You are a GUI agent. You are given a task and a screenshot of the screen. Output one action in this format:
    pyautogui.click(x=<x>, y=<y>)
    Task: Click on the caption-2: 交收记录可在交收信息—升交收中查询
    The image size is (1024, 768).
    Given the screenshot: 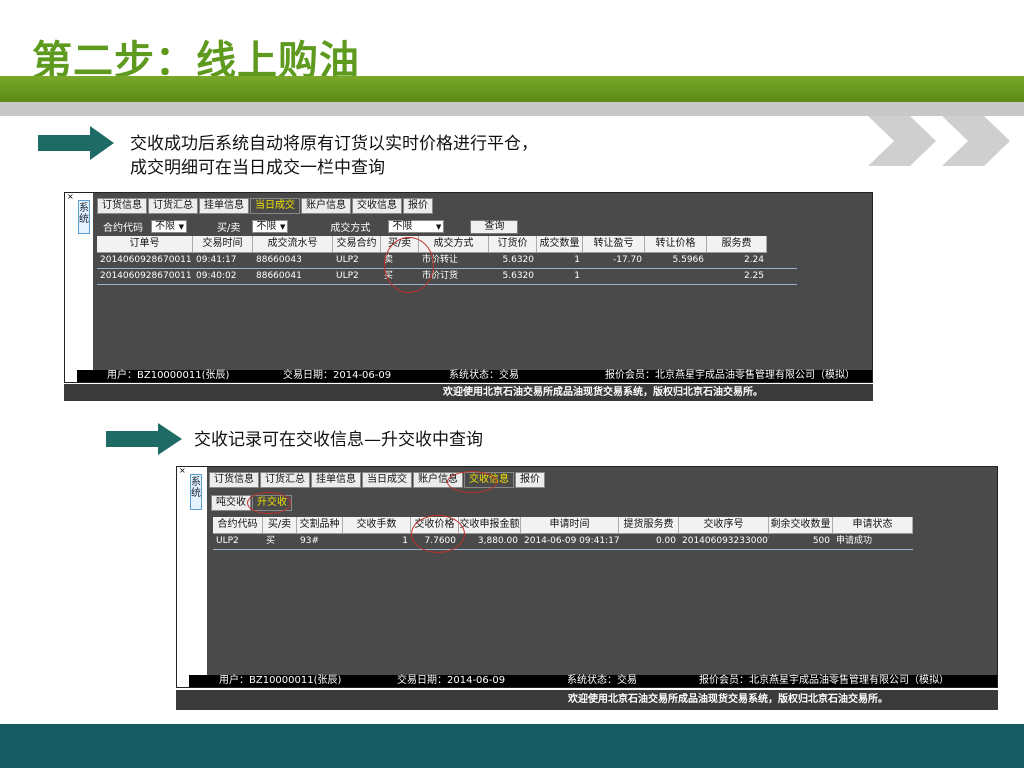 What is the action you would take?
    pyautogui.click(x=338, y=440)
    